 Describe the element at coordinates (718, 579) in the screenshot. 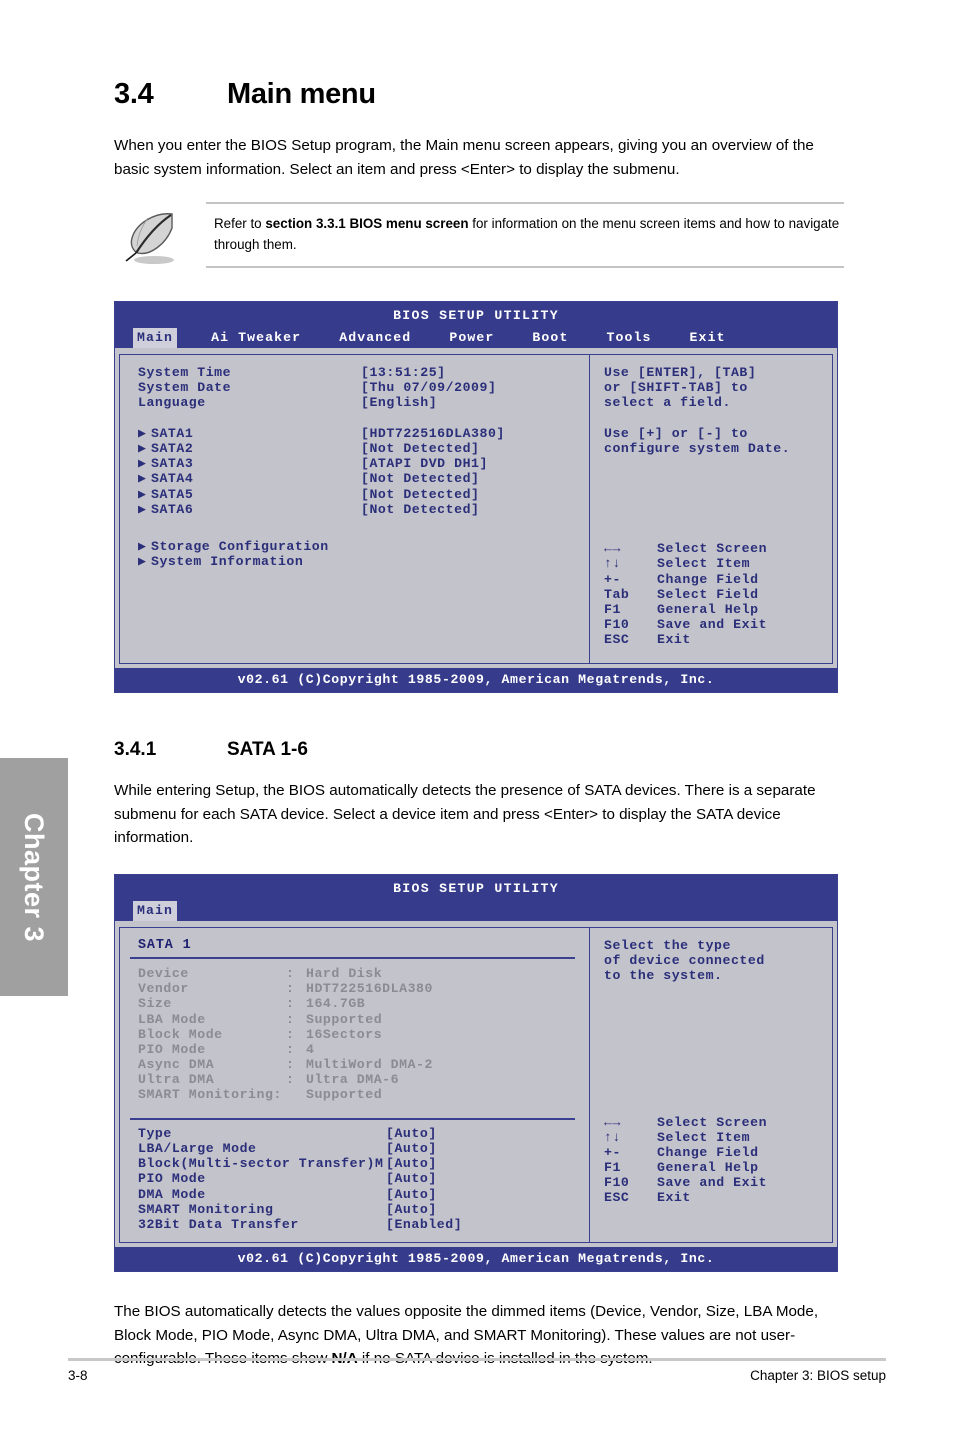

I see `bios-navkey-change-field: +- Change Field` at that location.